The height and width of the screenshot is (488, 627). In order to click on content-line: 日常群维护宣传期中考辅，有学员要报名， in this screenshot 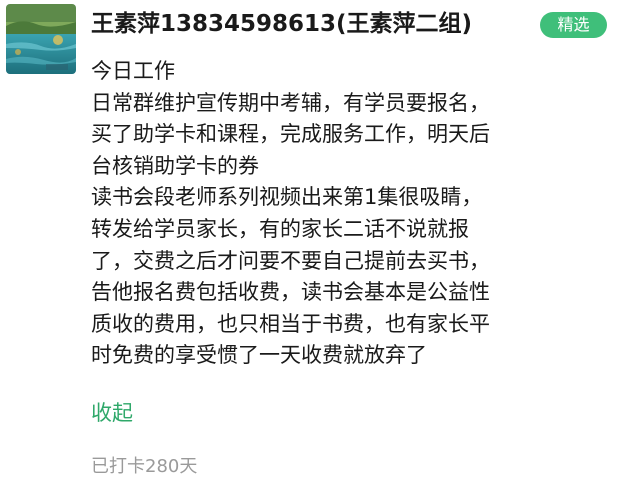, I will do `click(290, 102)`.